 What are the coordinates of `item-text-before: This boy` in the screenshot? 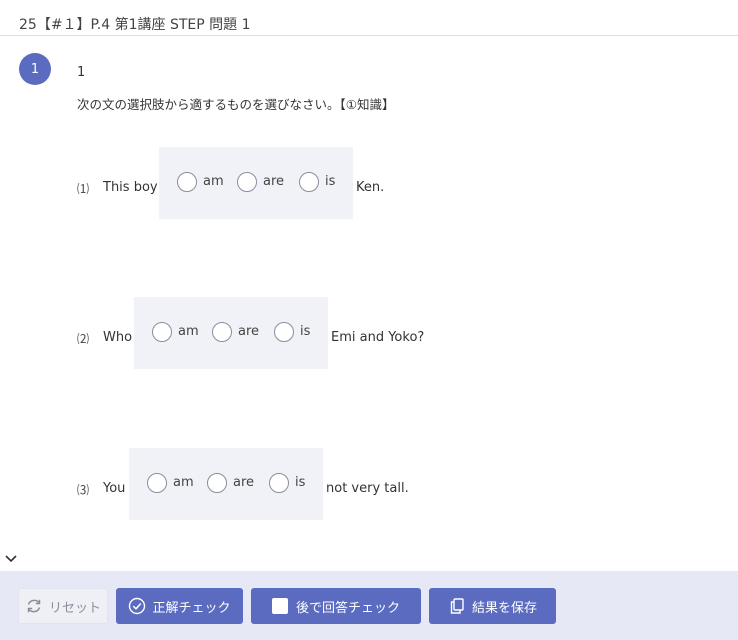 It's located at (130, 187).